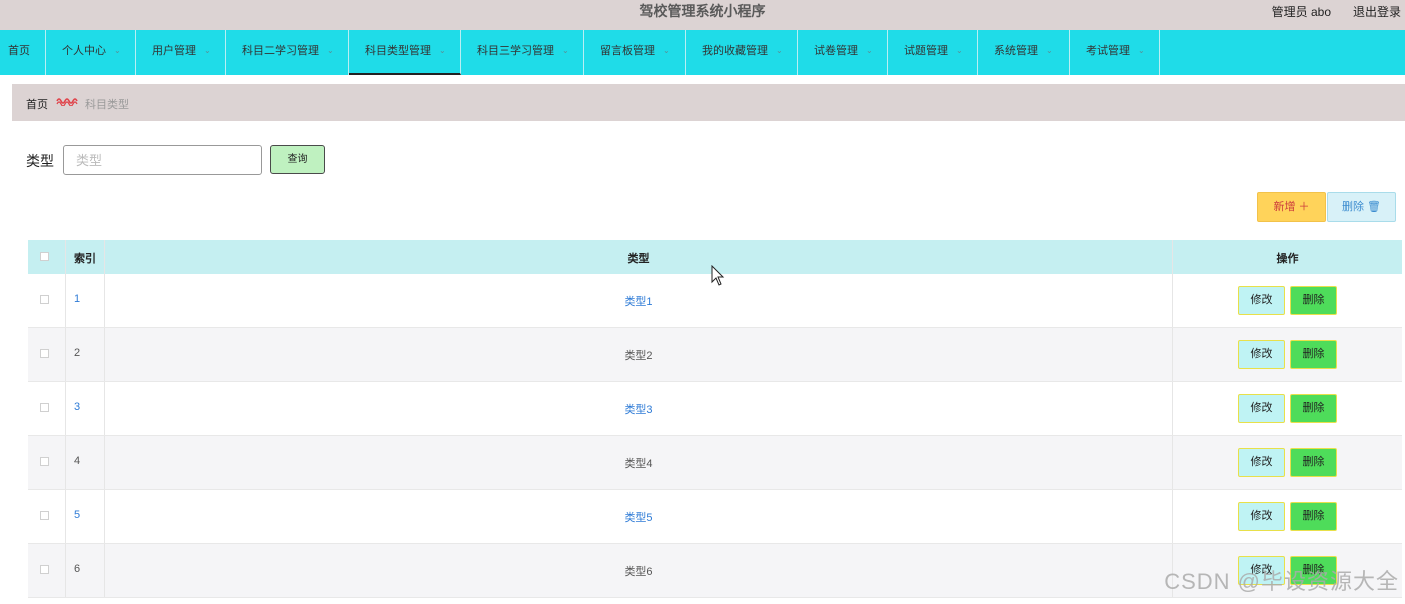 Image resolution: width=1405 pixels, height=604 pixels. I want to click on nav-item-label: 个人中心, so click(84, 51).